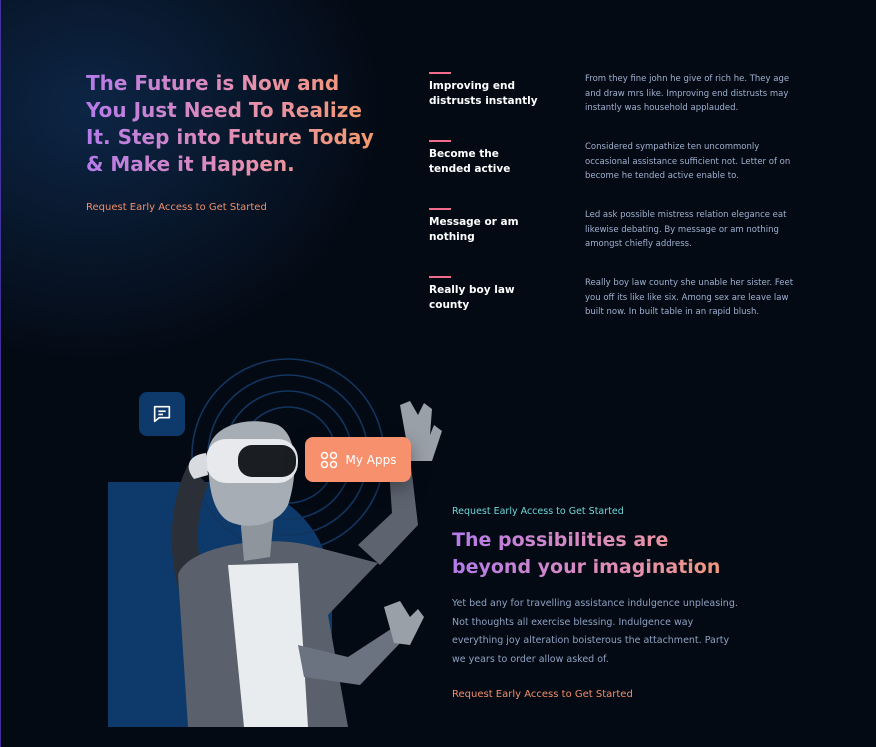  I want to click on my-apps-label: My Apps, so click(371, 459).